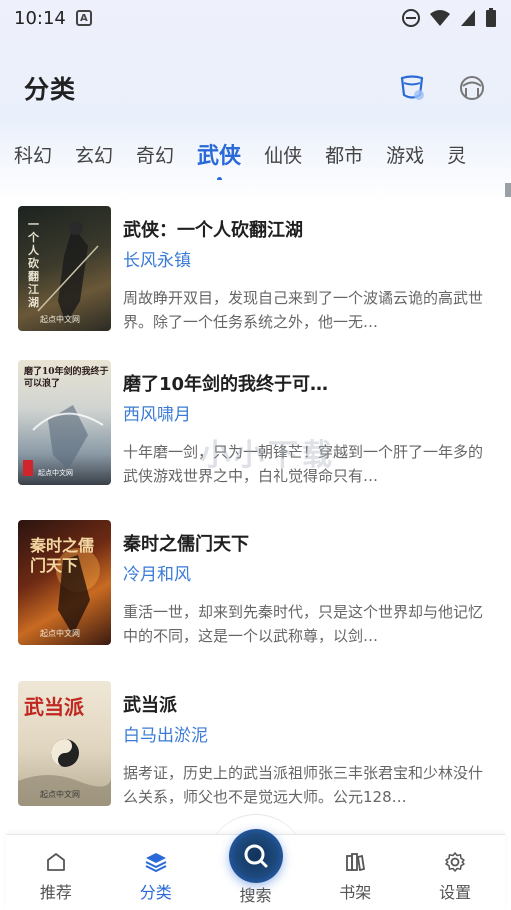  I want to click on tab-game: 游戏, so click(405, 154).